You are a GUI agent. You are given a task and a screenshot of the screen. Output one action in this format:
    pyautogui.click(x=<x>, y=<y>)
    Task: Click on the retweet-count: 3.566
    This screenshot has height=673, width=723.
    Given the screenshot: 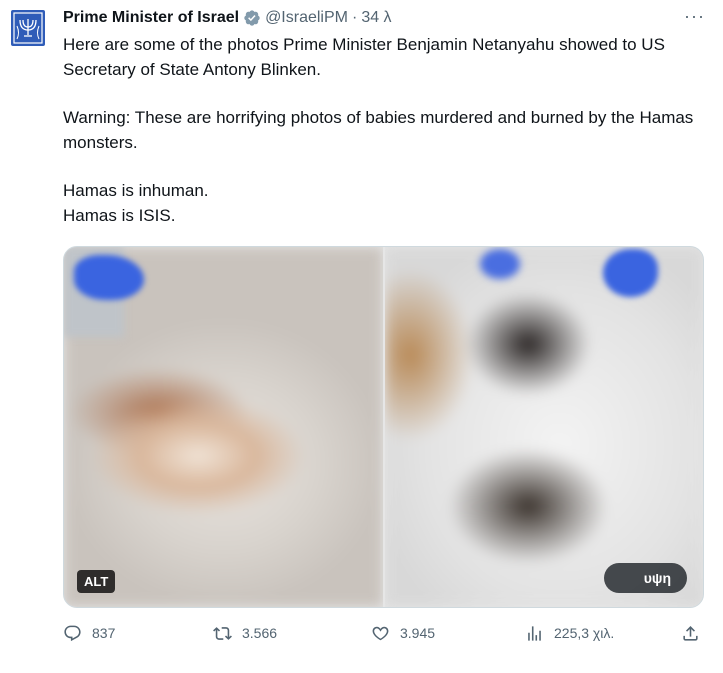 What is the action you would take?
    pyautogui.click(x=260, y=633)
    